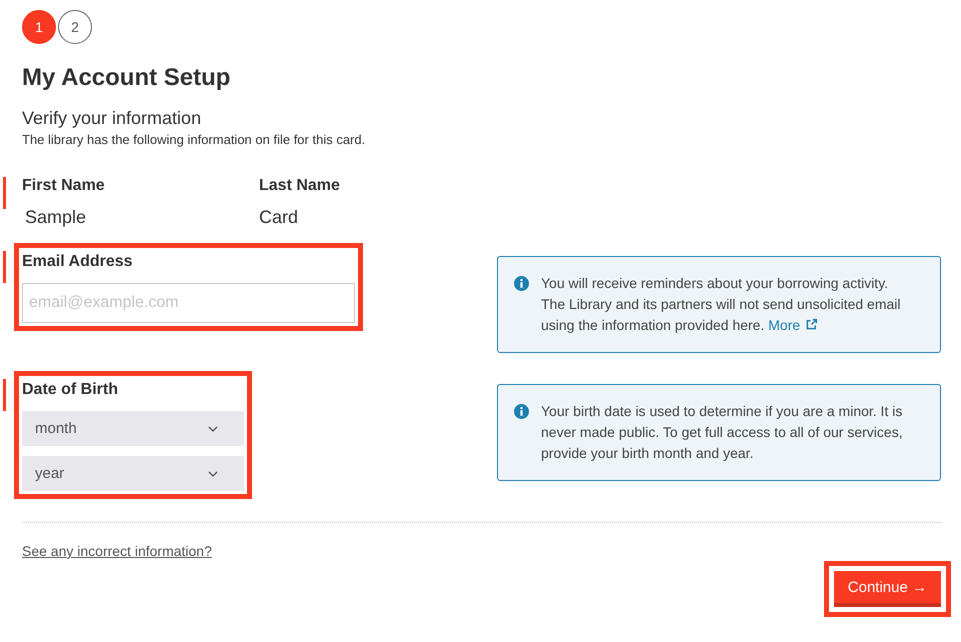 This screenshot has width=961, height=642. I want to click on field-label: Email Address, so click(78, 262).